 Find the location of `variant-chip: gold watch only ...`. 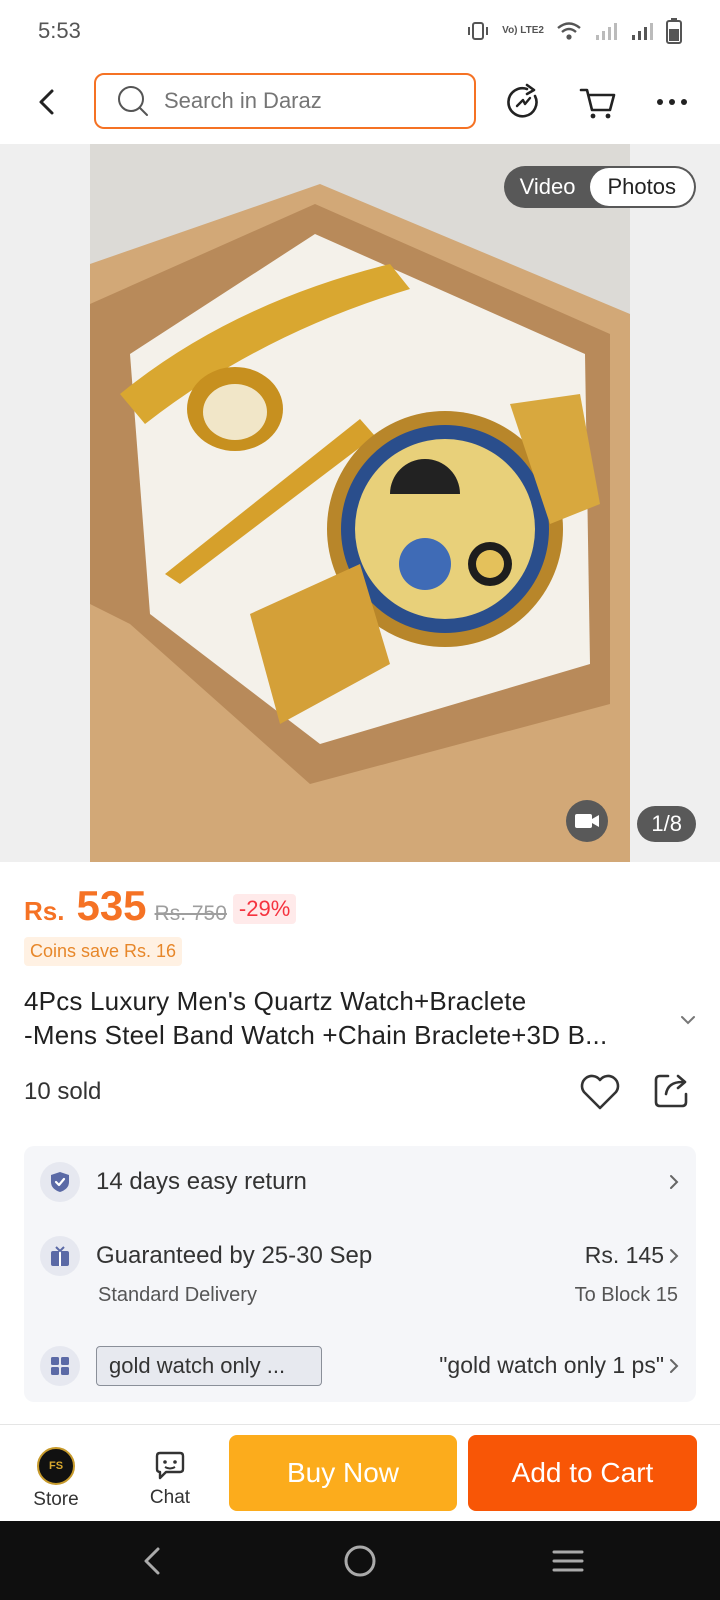

variant-chip: gold watch only ... is located at coordinates (209, 1366).